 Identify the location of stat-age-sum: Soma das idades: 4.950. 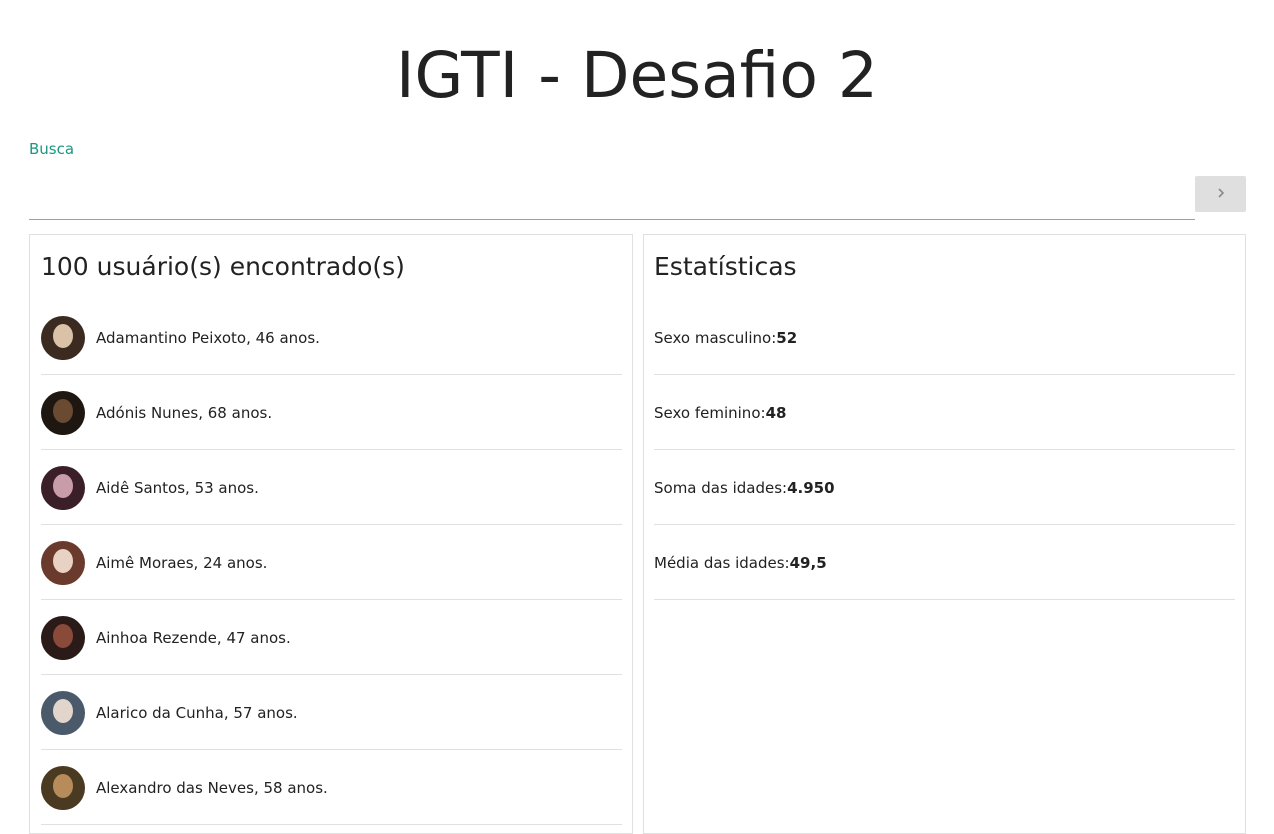
(944, 488).